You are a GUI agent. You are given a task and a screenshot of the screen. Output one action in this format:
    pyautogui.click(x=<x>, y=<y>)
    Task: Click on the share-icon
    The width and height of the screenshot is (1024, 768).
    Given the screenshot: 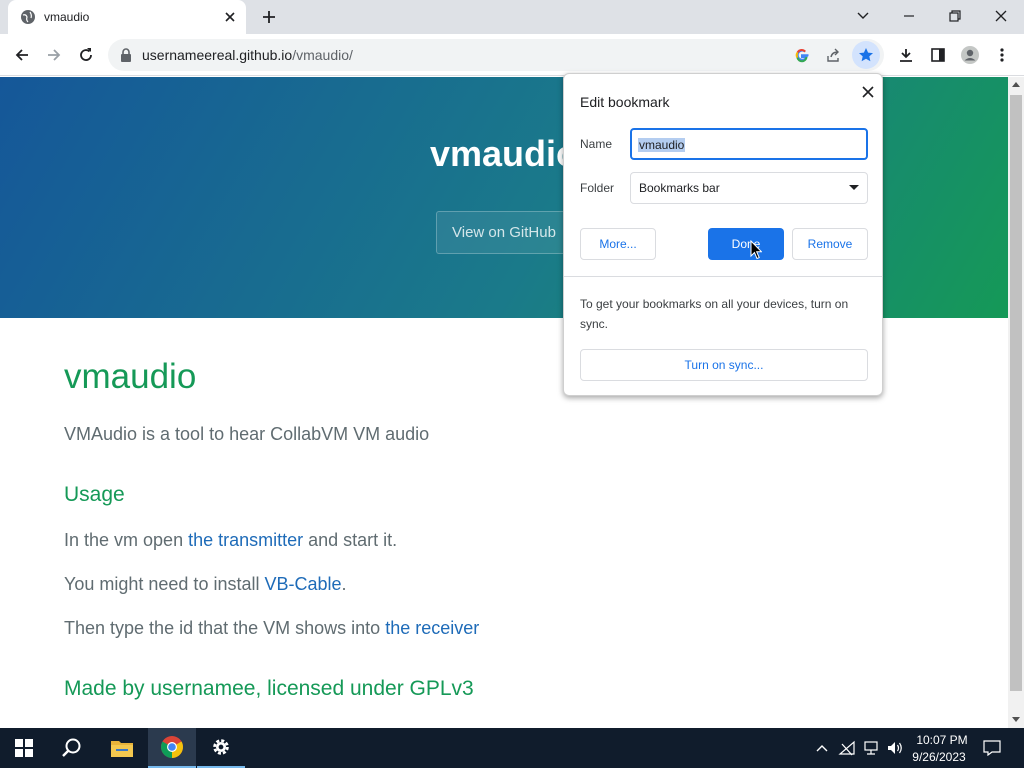 What is the action you would take?
    pyautogui.click(x=834, y=55)
    